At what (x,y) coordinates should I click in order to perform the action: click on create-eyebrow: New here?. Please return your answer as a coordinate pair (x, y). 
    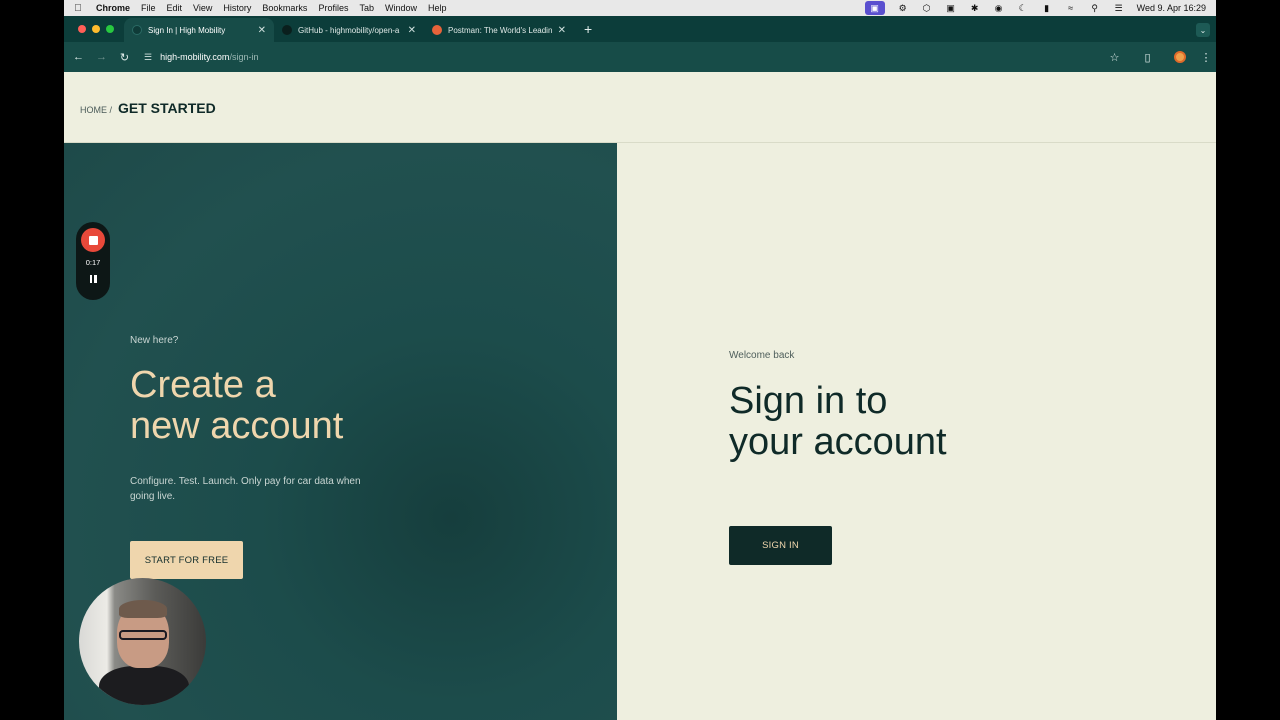
    Looking at the image, I should click on (154, 340).